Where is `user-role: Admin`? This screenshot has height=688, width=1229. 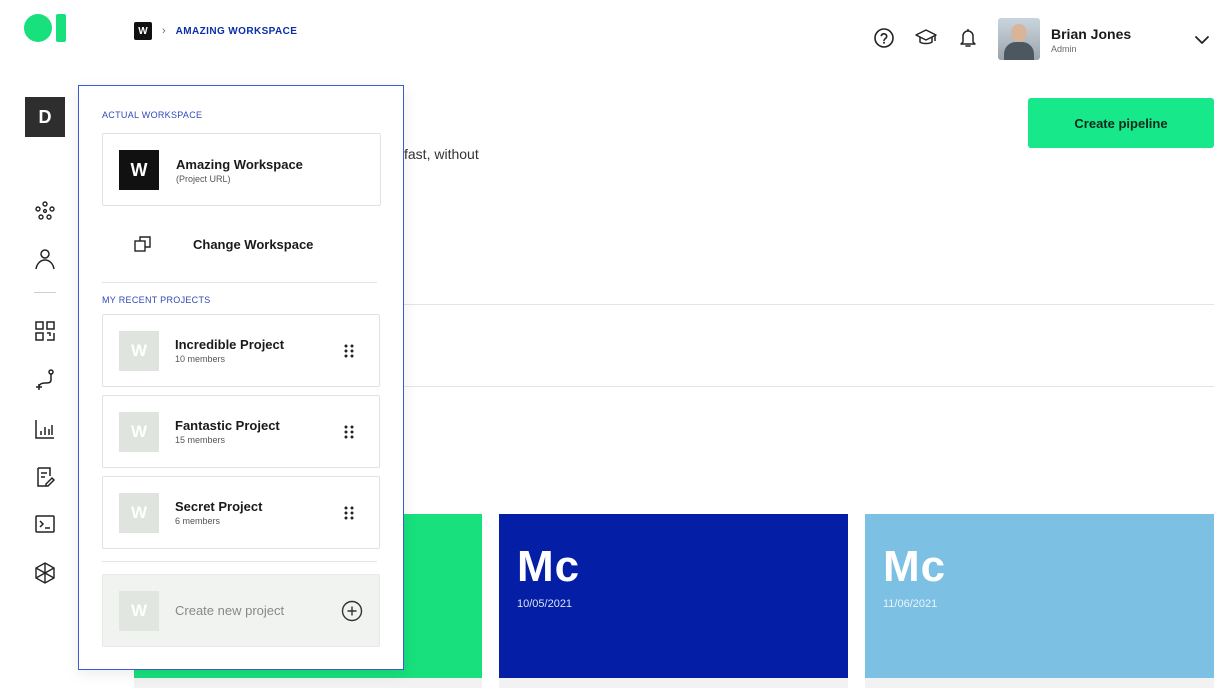
user-role: Admin is located at coordinates (1064, 49).